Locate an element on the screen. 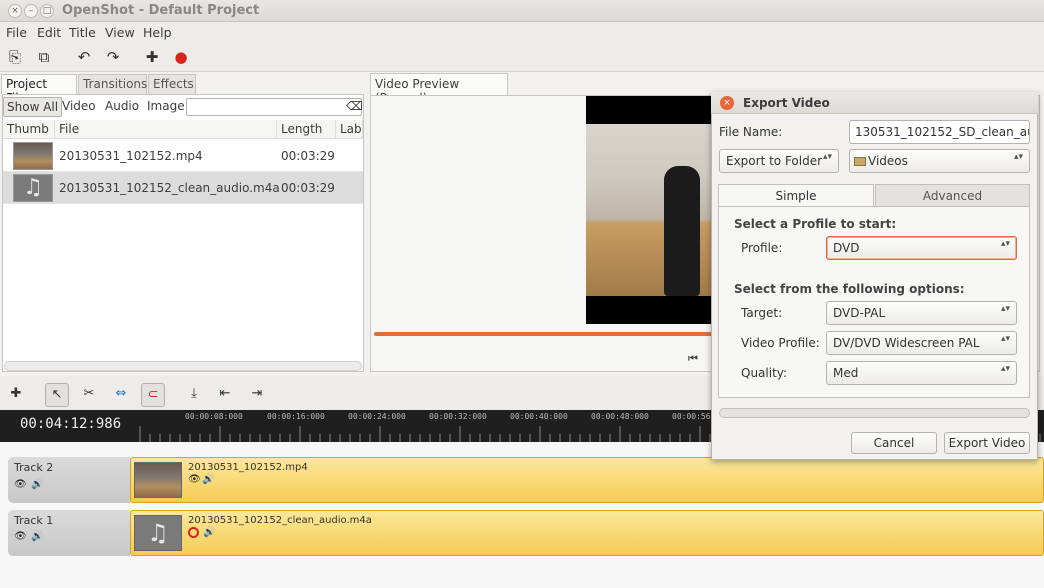 This screenshot has width=1044, height=588. select-icon: ↖ is located at coordinates (57, 395).